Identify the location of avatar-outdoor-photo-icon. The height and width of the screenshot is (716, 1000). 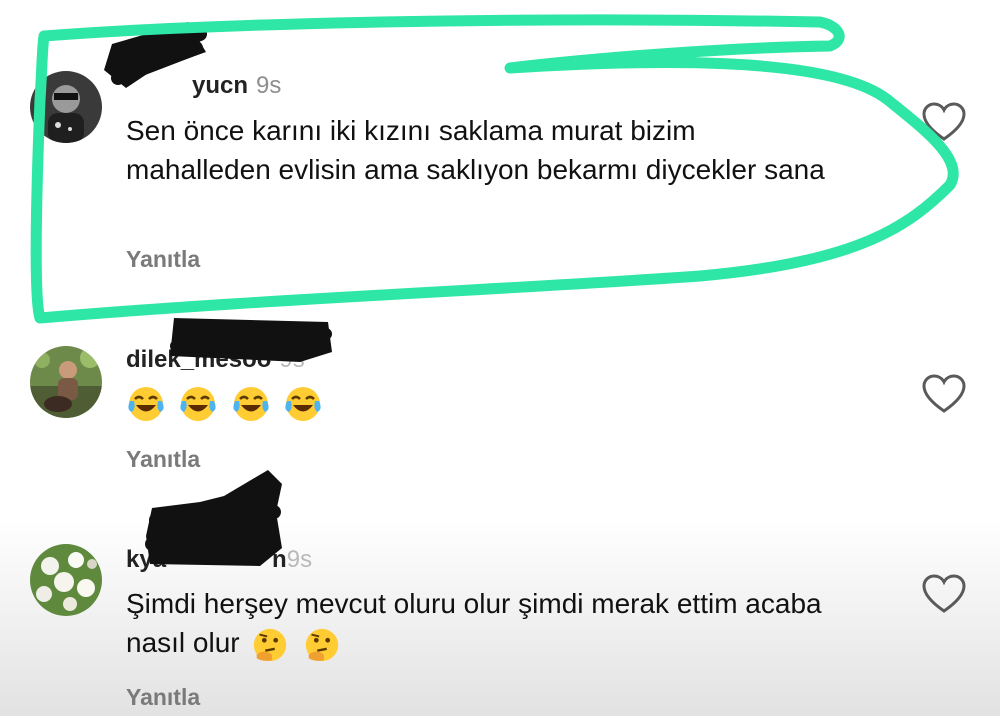
(66, 382).